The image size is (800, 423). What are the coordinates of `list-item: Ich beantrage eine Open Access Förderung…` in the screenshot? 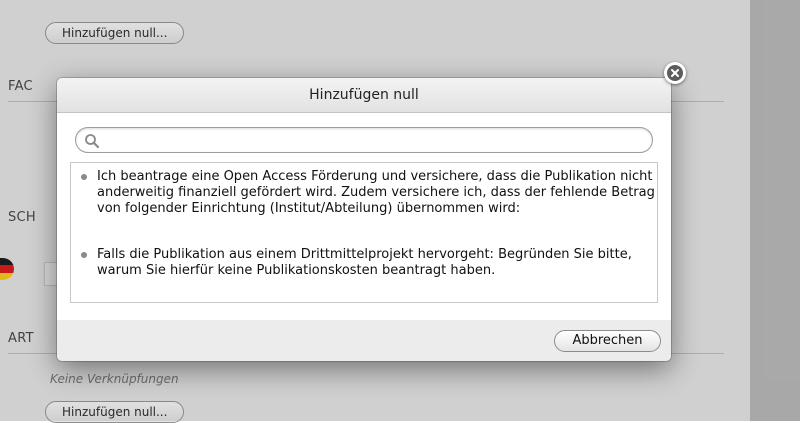 It's located at (368, 193).